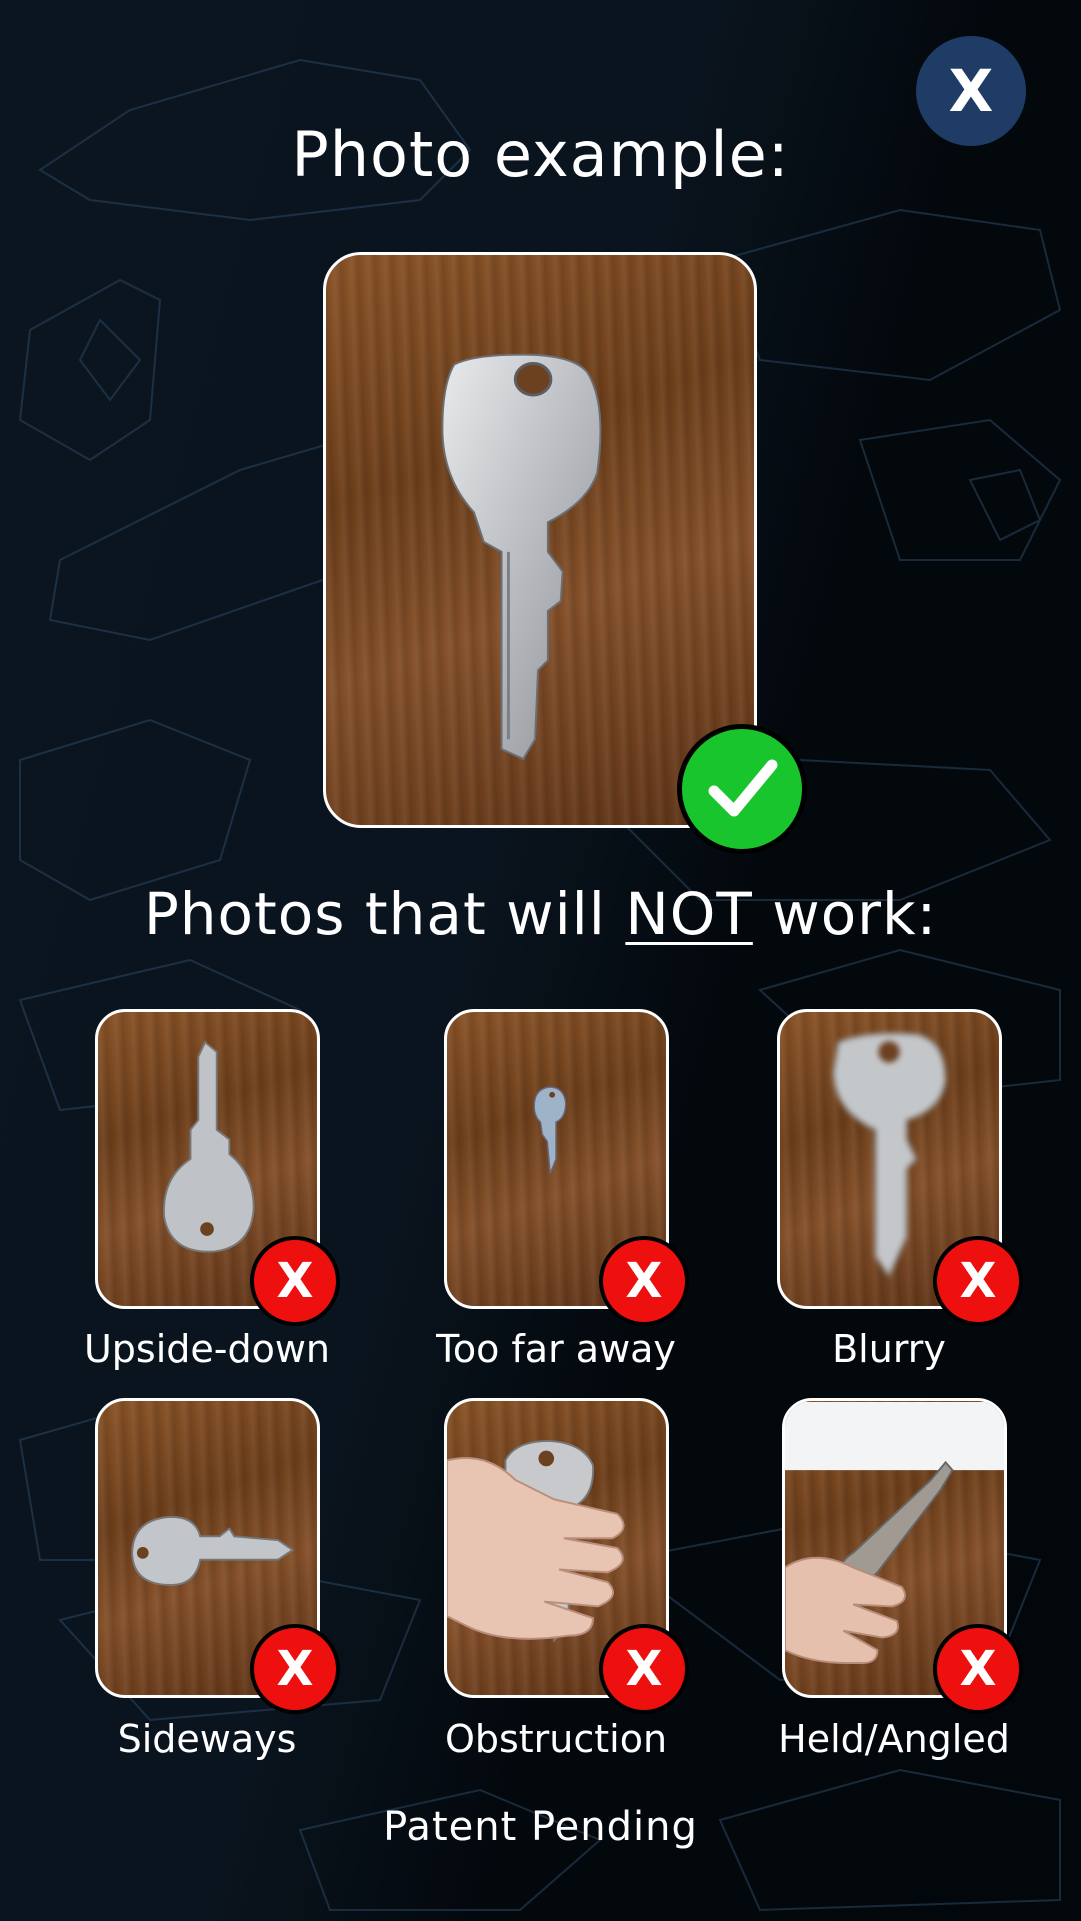  I want to click on reject-badge-upside-down: X, so click(295, 1281).